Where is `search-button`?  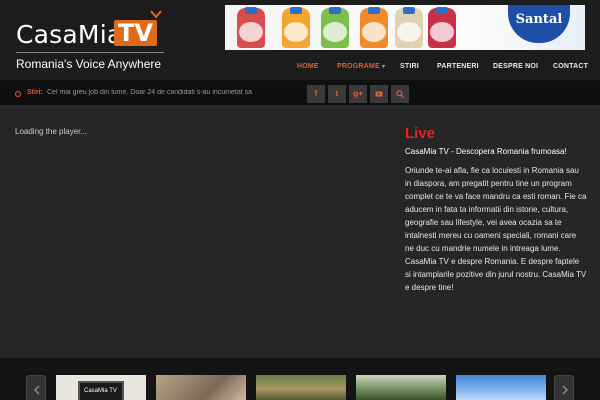
search-button is located at coordinates (400, 94).